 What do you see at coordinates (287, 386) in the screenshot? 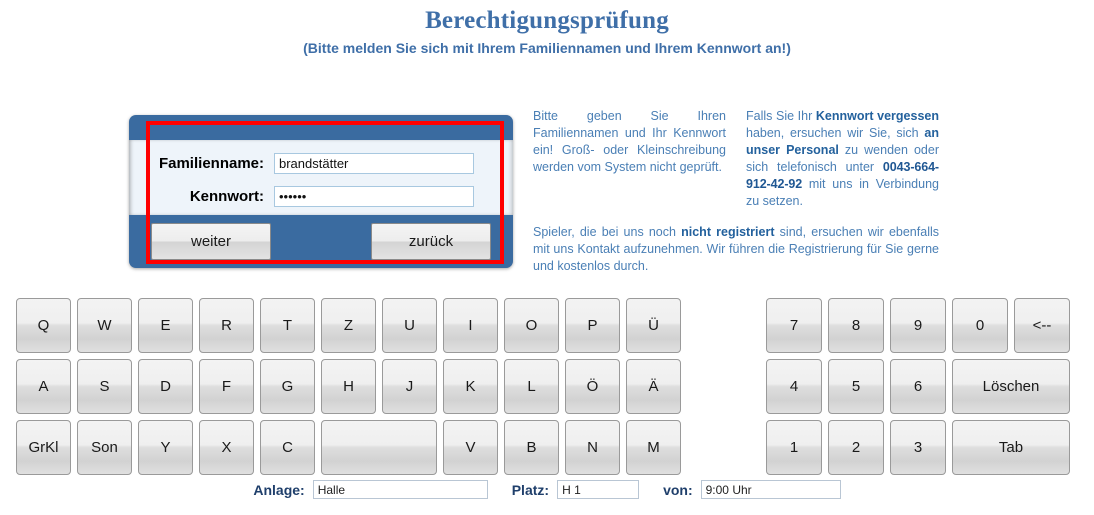
I see `key-g: G` at bounding box center [287, 386].